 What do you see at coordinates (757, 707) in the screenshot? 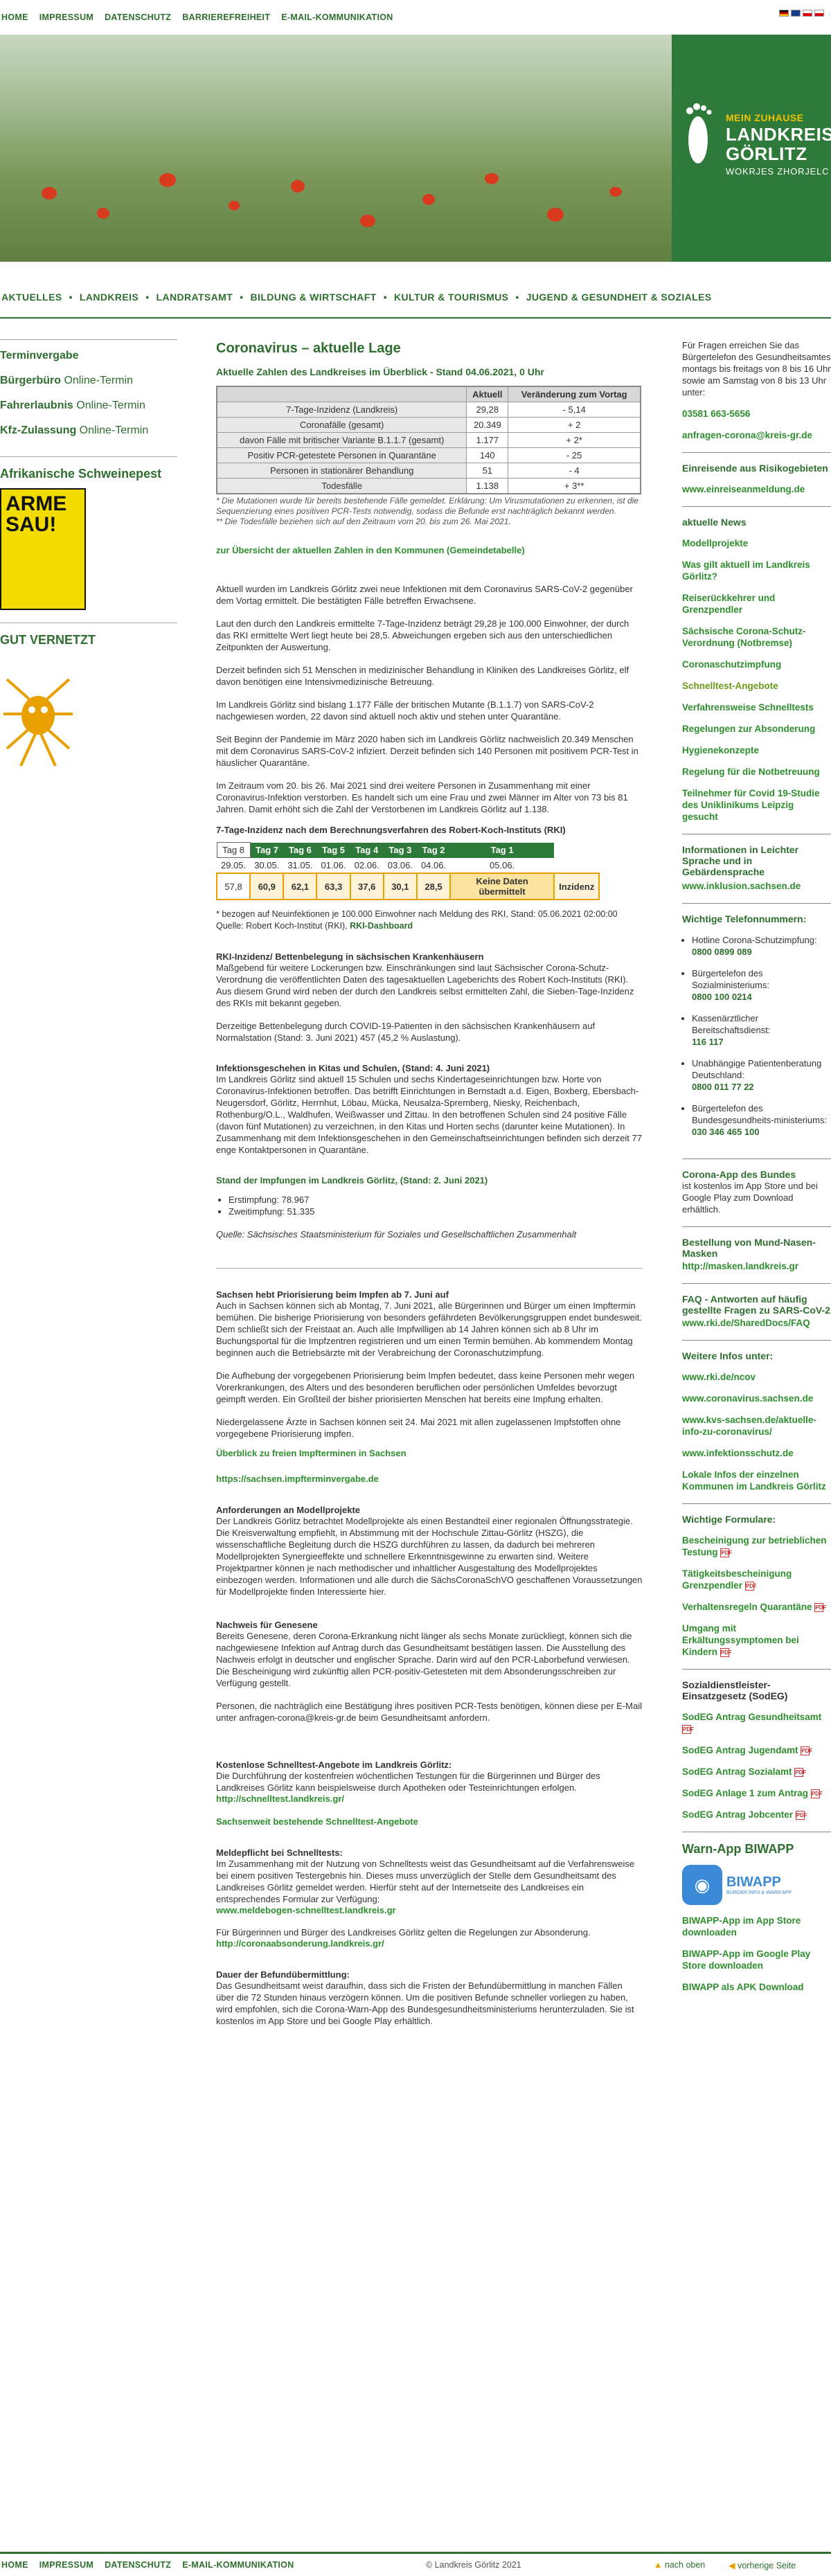
I see `news-link: Verfahrensweise Schnelltests` at bounding box center [757, 707].